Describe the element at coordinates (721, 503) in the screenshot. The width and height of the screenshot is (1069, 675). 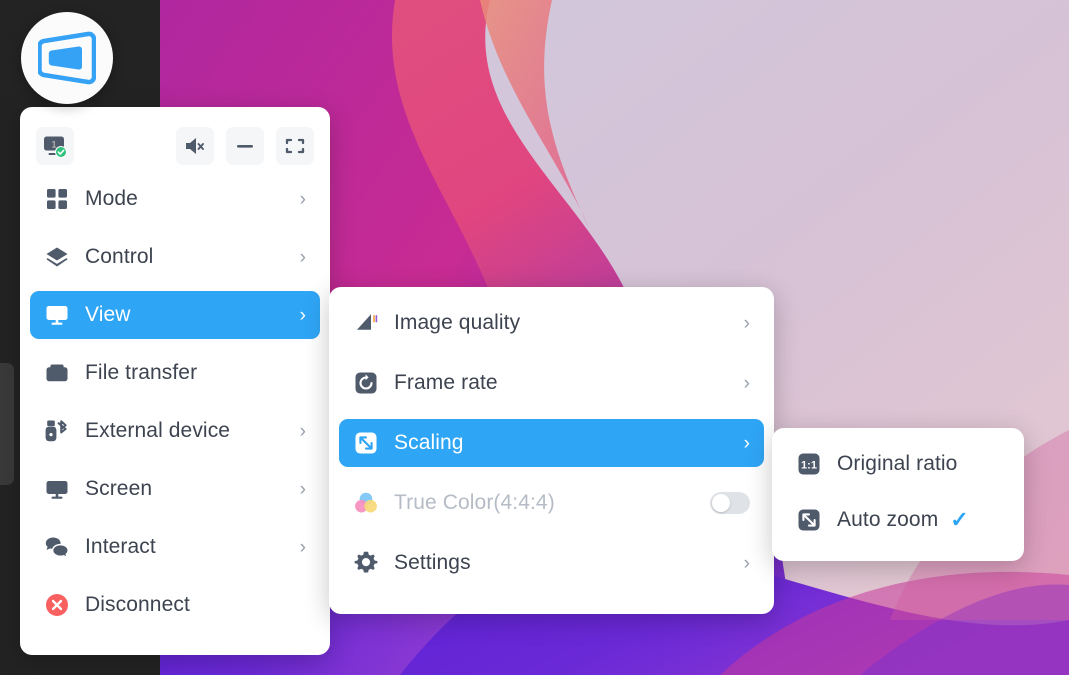
I see `toggle-knob` at that location.